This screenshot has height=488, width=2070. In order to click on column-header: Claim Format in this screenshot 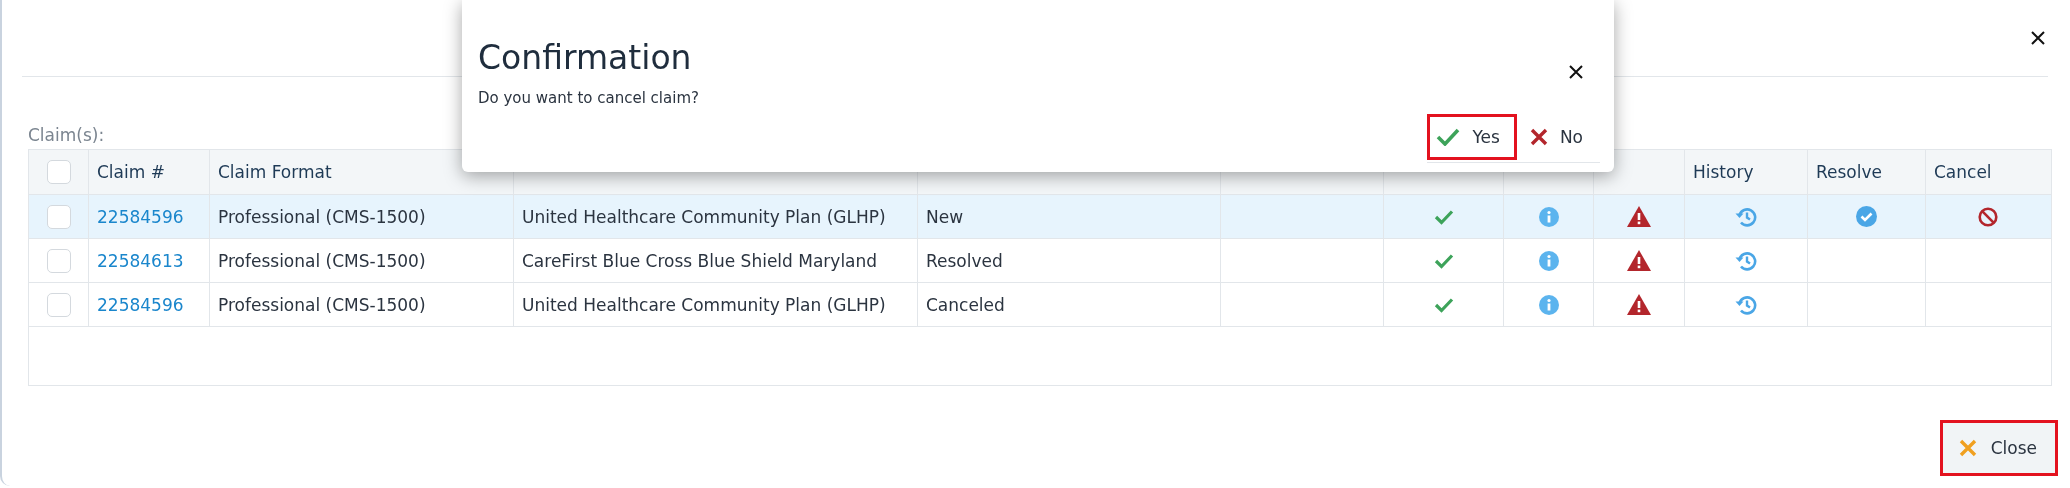, I will do `click(275, 172)`.